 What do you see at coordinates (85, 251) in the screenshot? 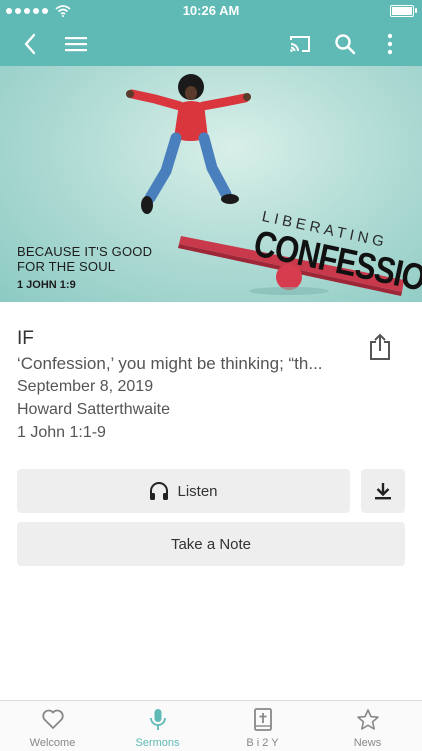
I see `artwork-tagline-line1: BECAUSE IT'S GOOD` at bounding box center [85, 251].